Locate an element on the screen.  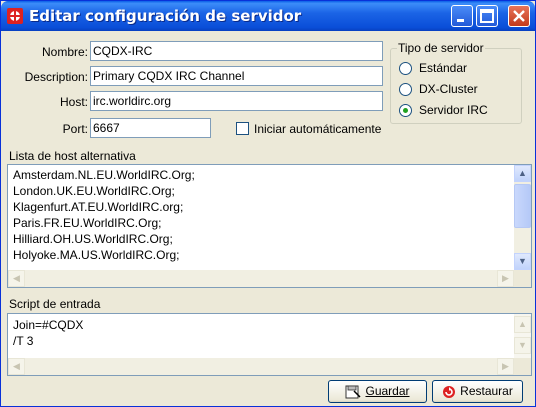
autostart-checkbox is located at coordinates (242, 128).